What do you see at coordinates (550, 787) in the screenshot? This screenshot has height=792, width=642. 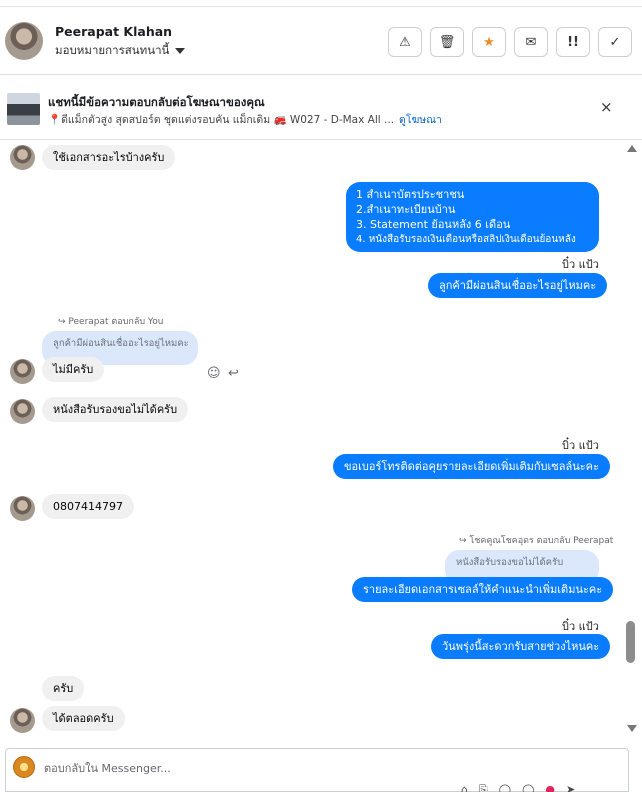 I see `saved-reply-icon: ●` at bounding box center [550, 787].